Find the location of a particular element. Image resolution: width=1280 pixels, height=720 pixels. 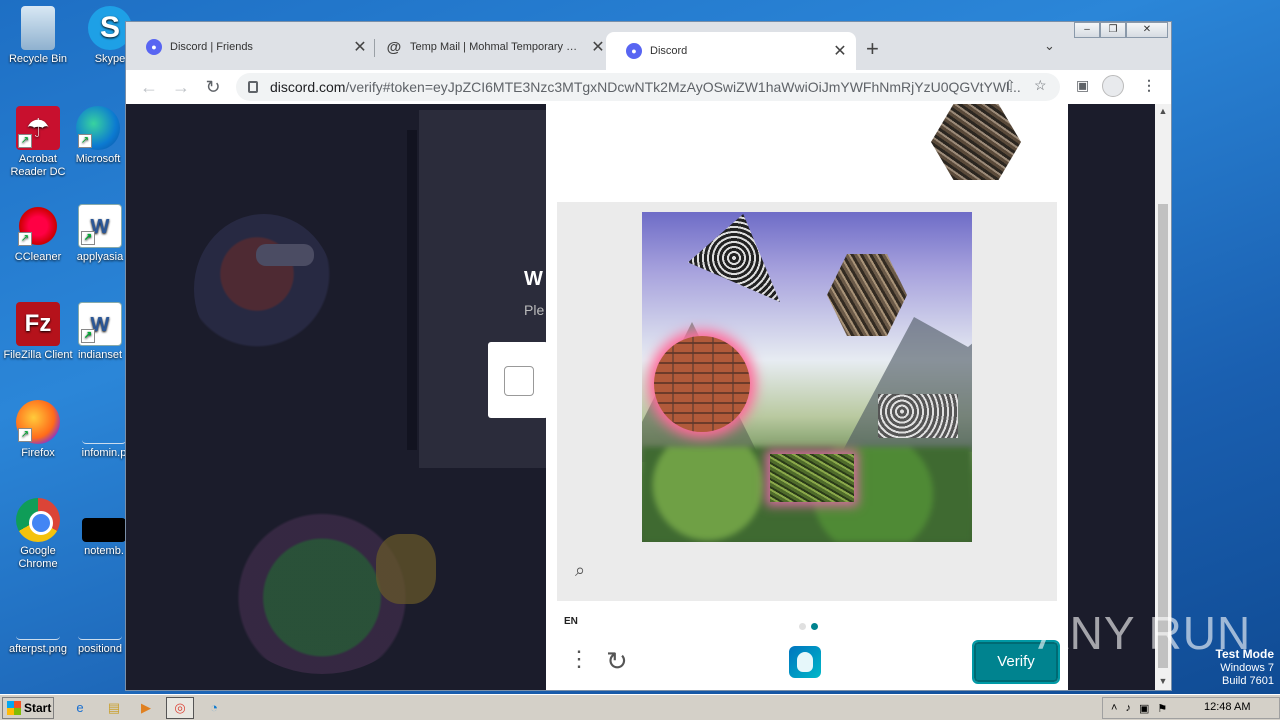

page-scrollbar: ▲ ▼ is located at coordinates (1163, 397).